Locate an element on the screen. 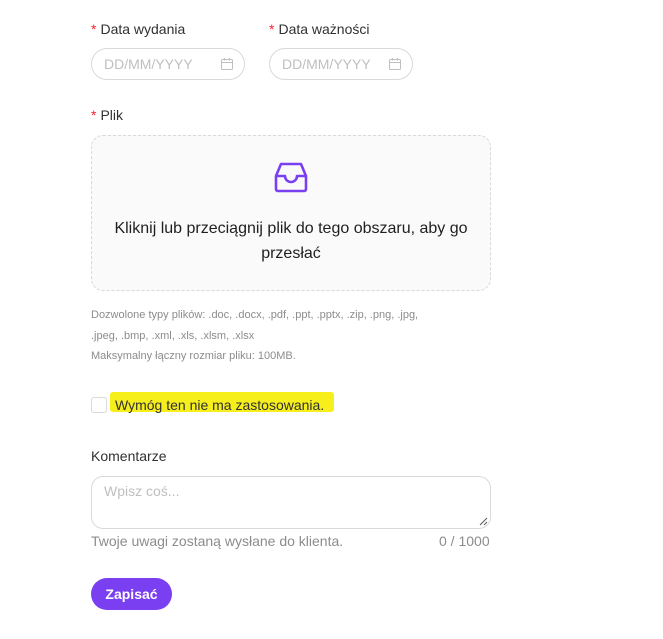 This screenshot has height=639, width=663. issue-date-input is located at coordinates (162, 64).